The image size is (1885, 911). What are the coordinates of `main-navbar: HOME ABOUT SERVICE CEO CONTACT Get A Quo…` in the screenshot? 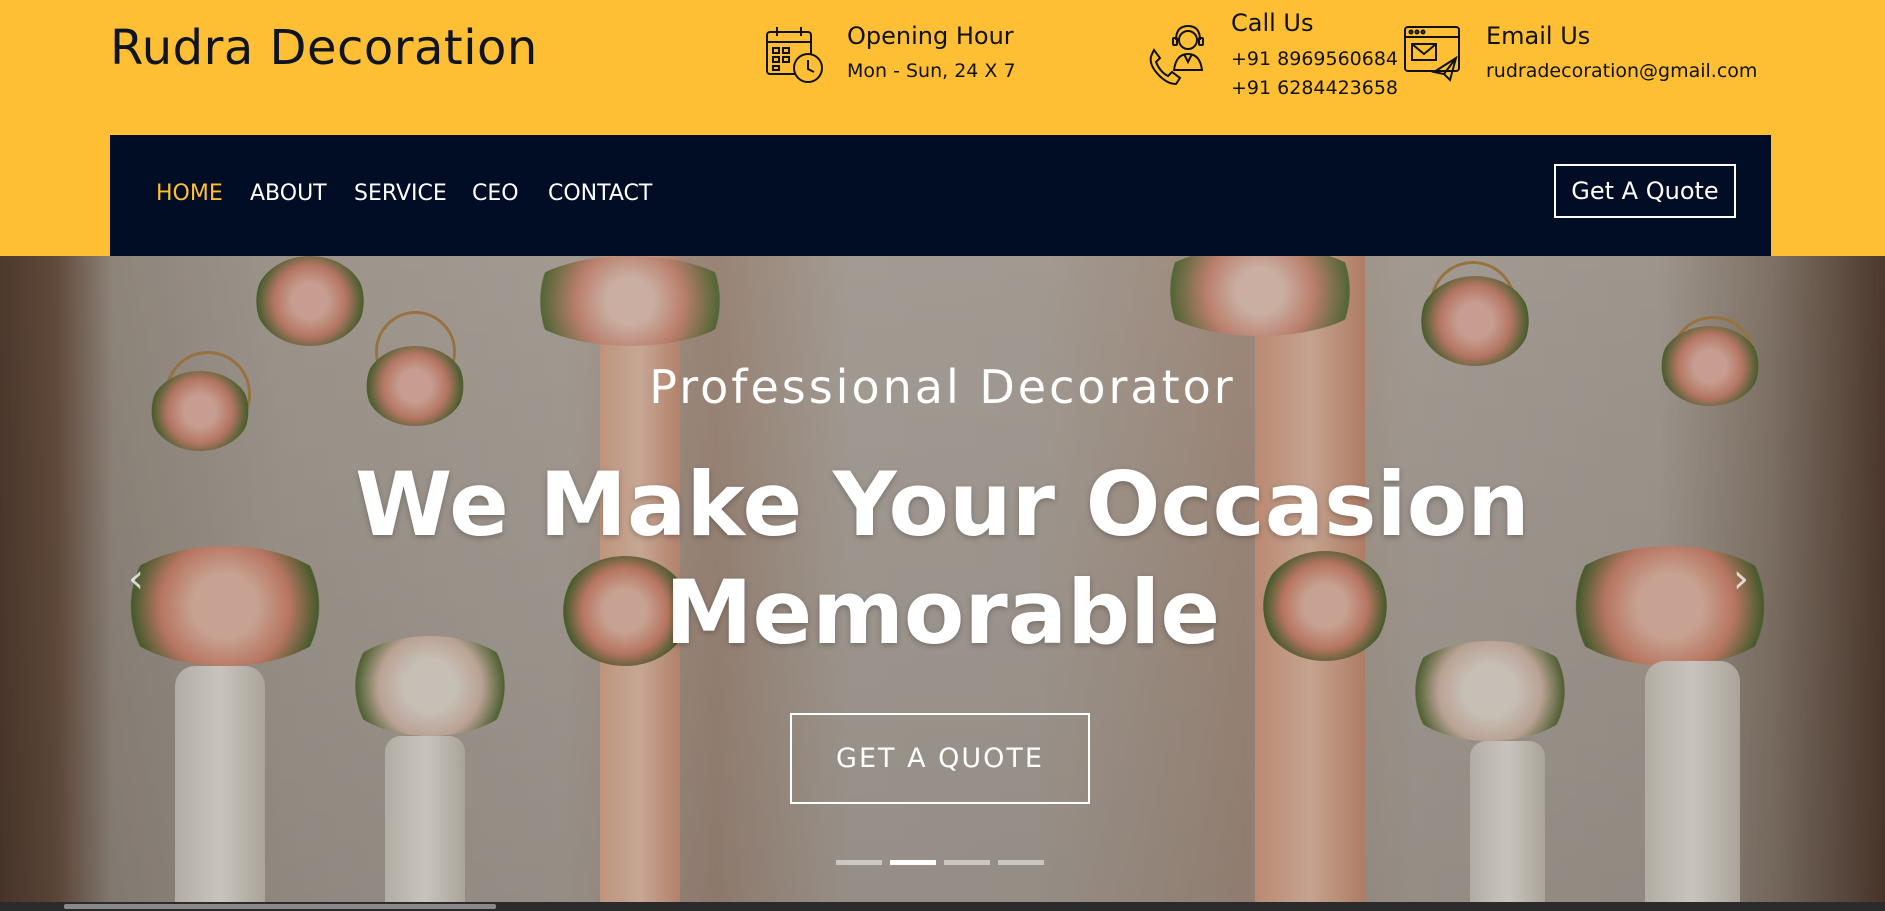 It's located at (940, 195).